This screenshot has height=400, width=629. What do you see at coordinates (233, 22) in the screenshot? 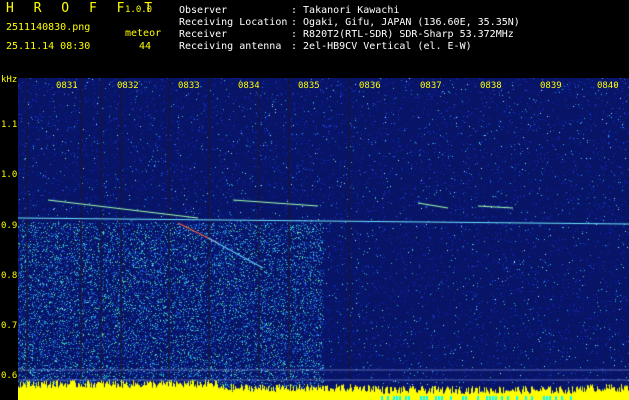
I see `location-label: Receiving Location` at bounding box center [233, 22].